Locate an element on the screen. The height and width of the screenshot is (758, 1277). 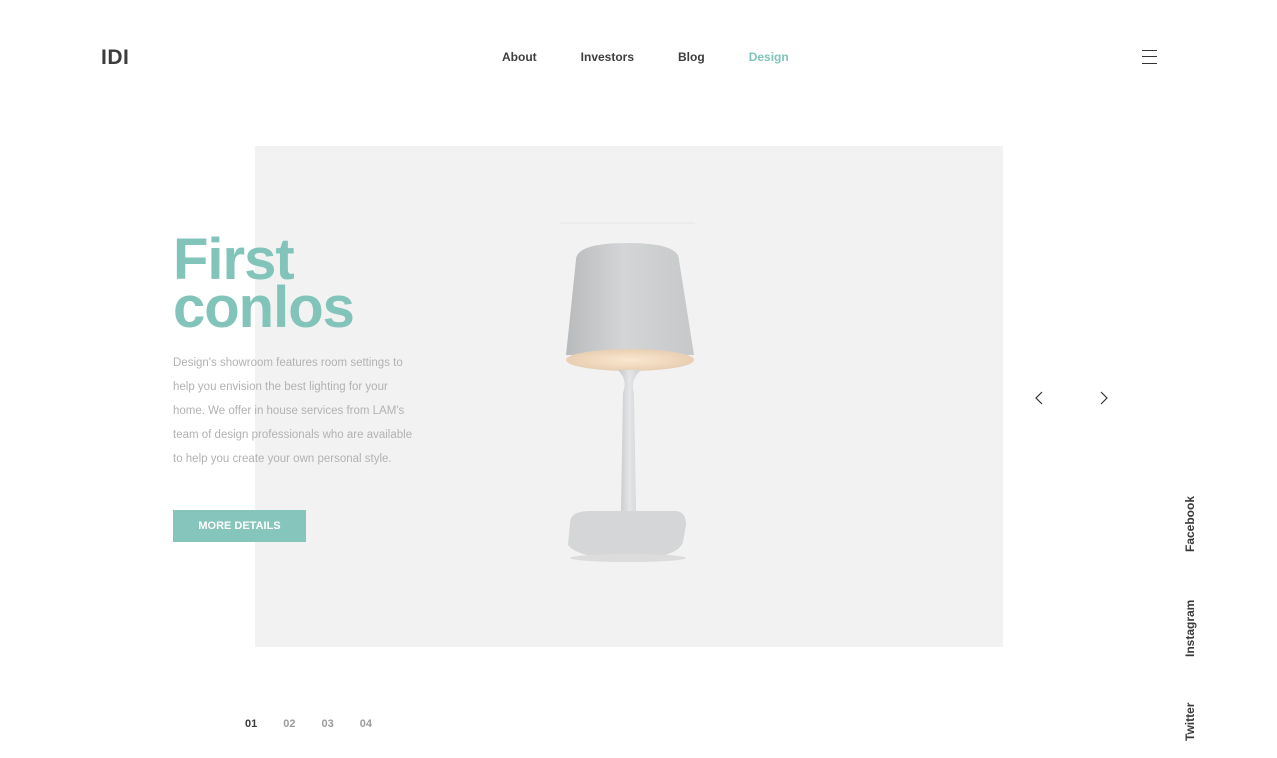
lamp-product-image is located at coordinates (627, 392).